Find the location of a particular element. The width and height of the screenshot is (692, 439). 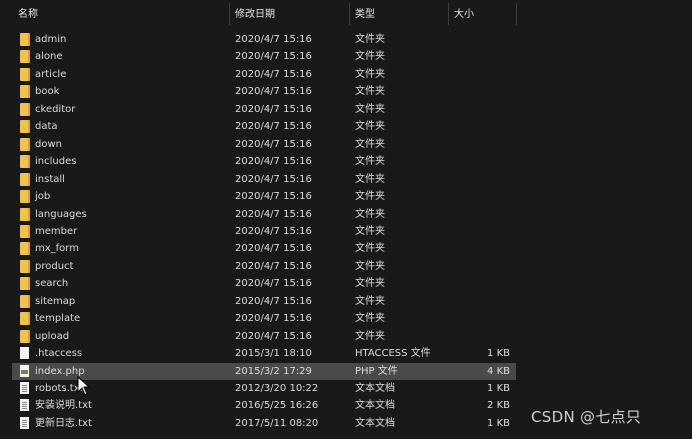

file-row: job 2020/4/7 15:16 文件夹 is located at coordinates (264, 196).